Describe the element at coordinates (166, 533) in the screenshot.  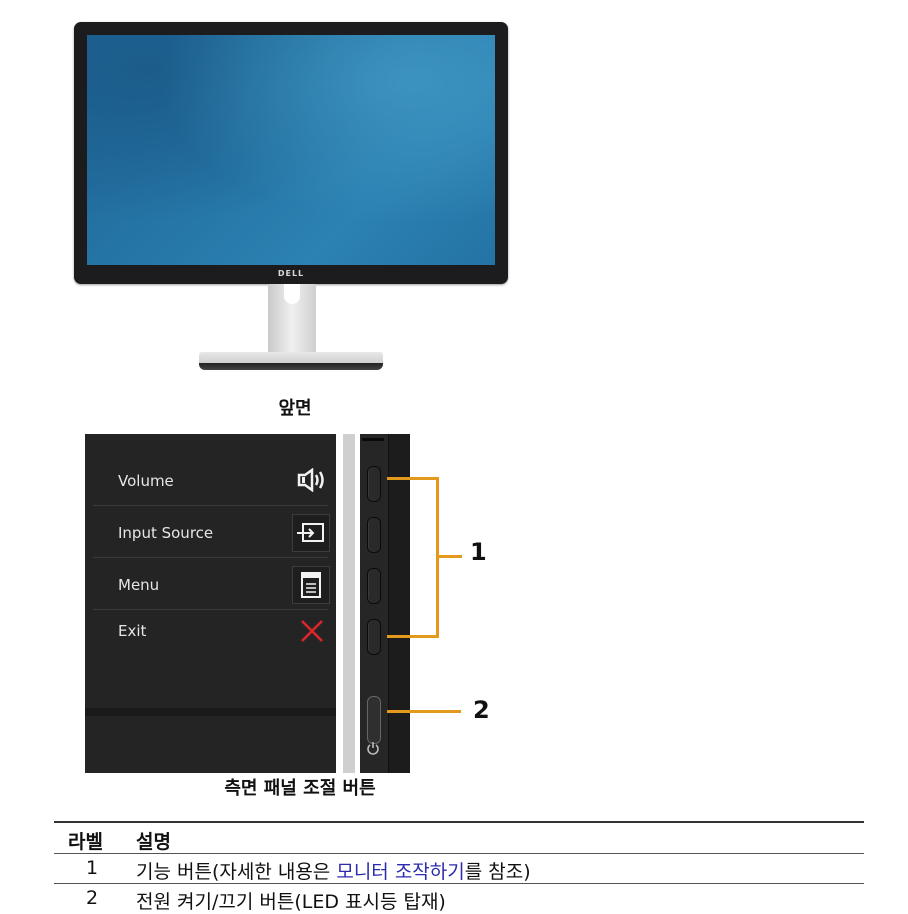
I see `osd-item-label: Input Source` at that location.